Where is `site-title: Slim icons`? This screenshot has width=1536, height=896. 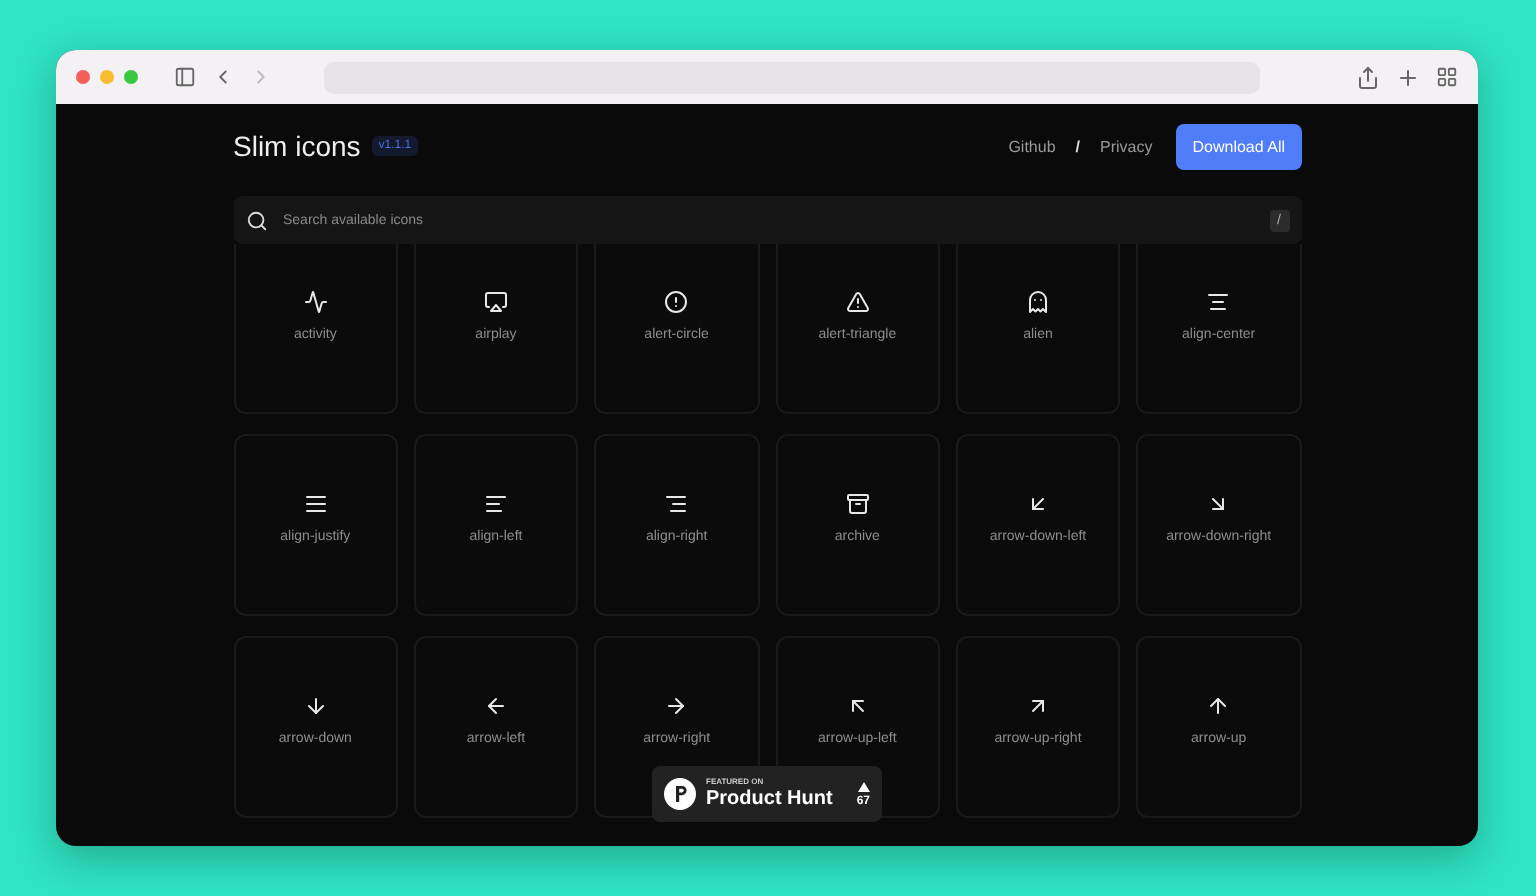
site-title: Slim icons is located at coordinates (297, 146).